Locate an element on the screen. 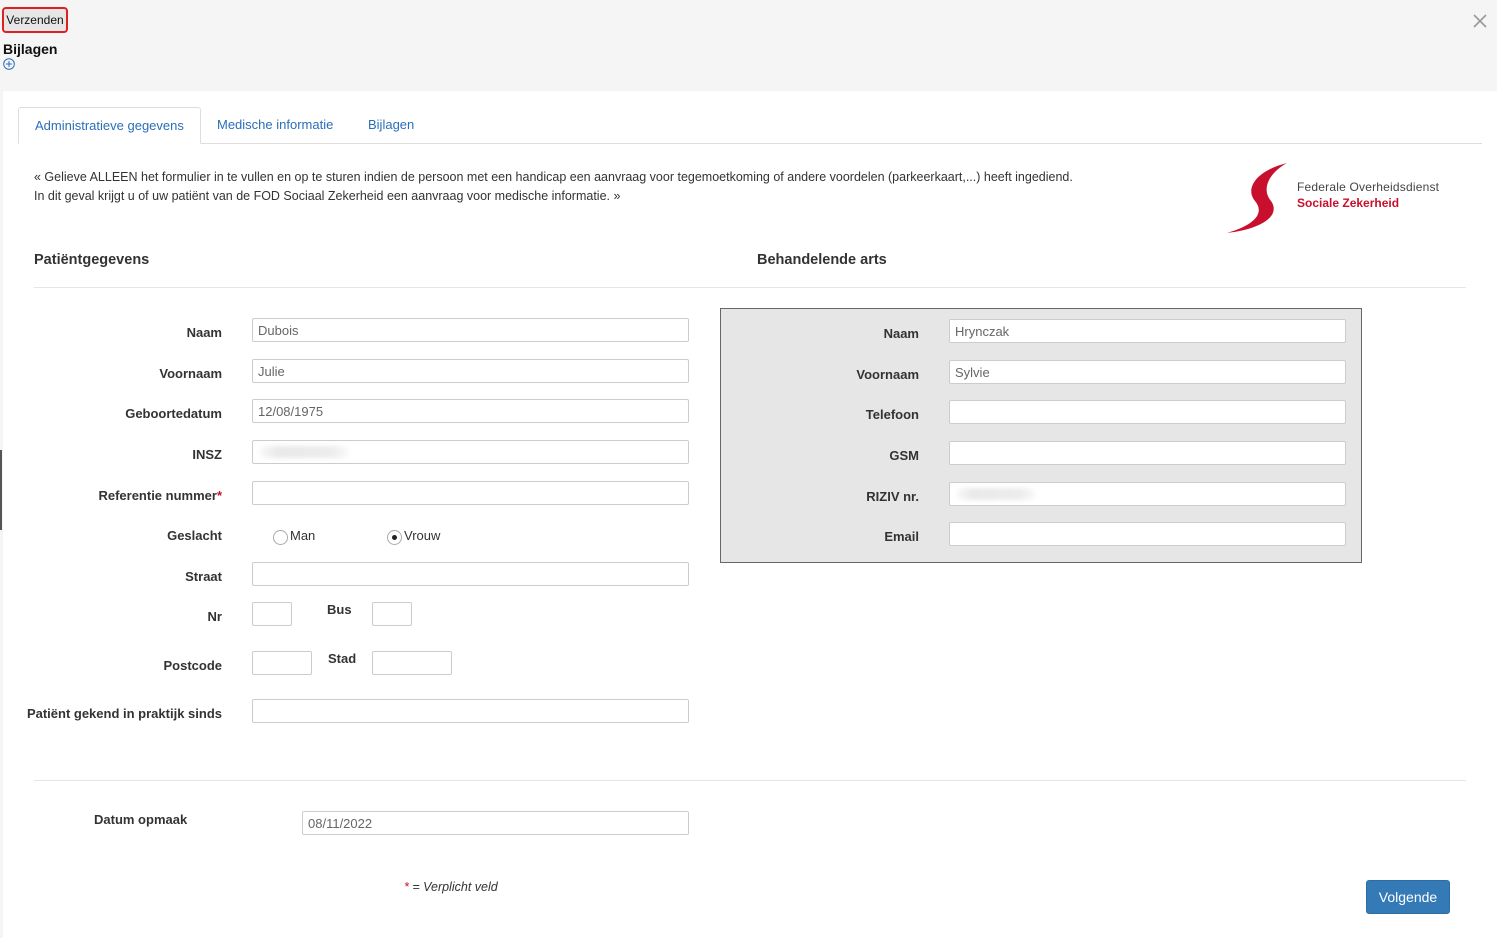 The height and width of the screenshot is (938, 1497). street-label: Straat is located at coordinates (203, 576).